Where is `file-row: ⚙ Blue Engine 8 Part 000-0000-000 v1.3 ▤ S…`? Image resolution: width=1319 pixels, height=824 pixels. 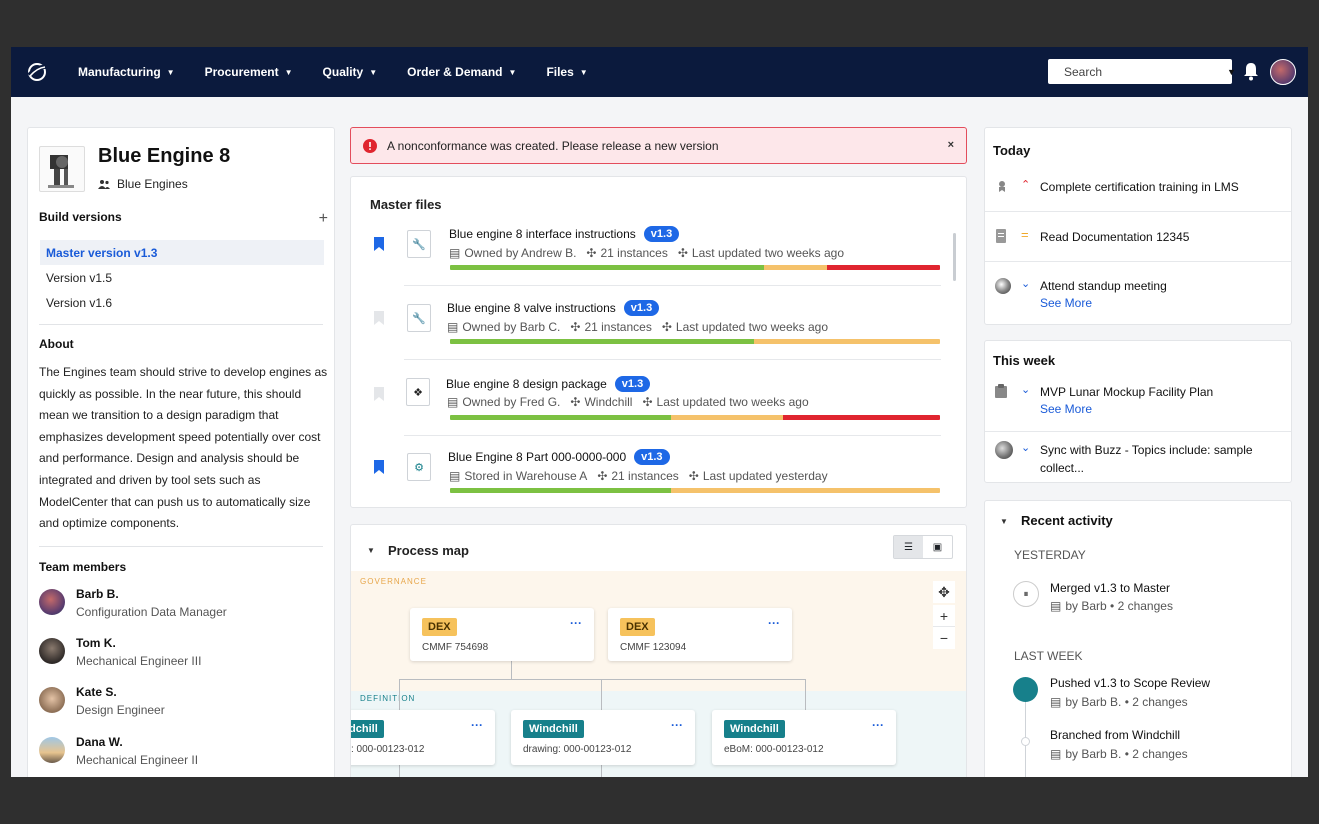
file-row: ⚙ Blue Engine 8 Part 000-0000-000 v1.3 ▤ S… is located at coordinates (655, 486).